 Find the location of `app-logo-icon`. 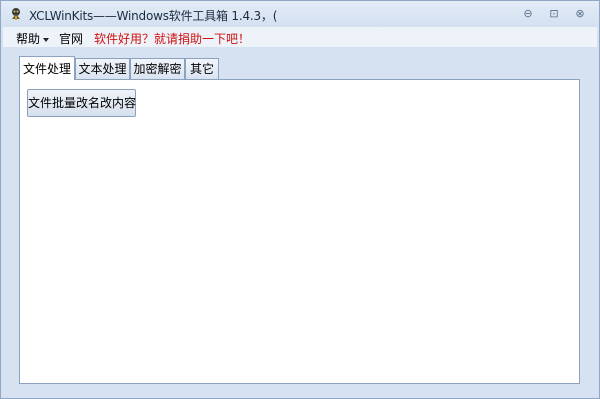

app-logo-icon is located at coordinates (16, 14).